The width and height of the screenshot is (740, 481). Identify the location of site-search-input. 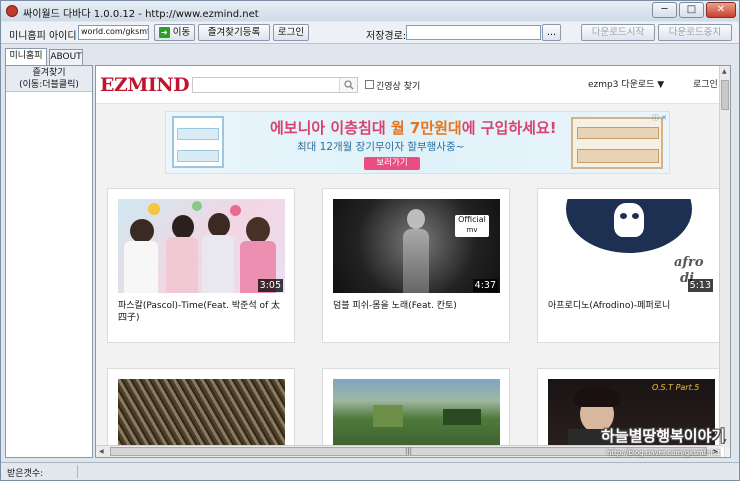
(275, 85).